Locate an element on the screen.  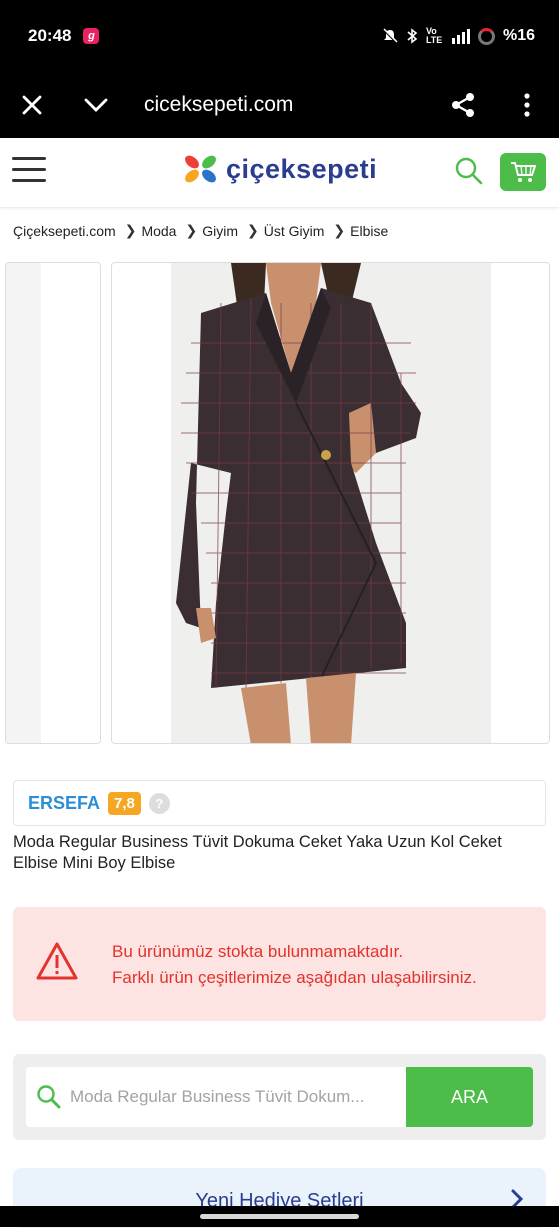
more-options-button is located at coordinates (527, 105).